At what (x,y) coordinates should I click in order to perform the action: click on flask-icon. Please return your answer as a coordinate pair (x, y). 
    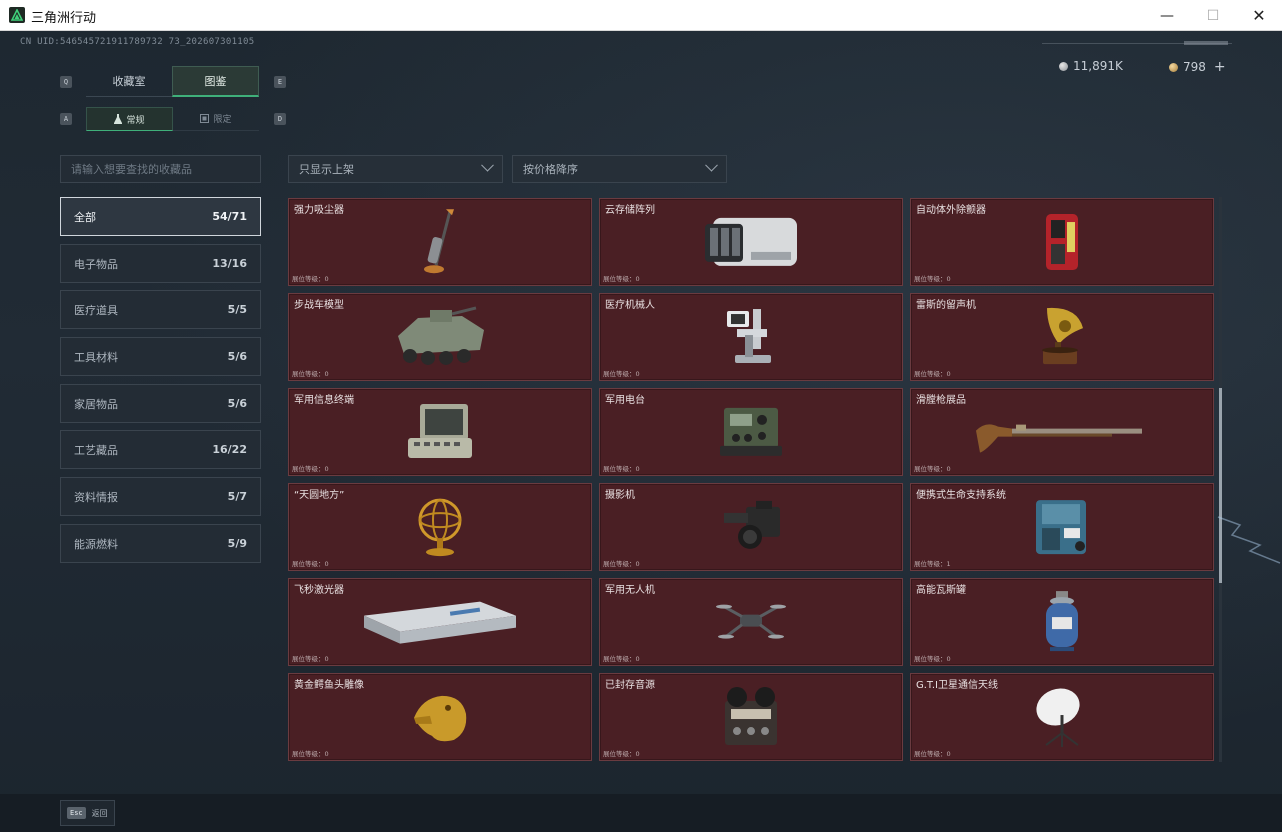
    Looking at the image, I should click on (118, 119).